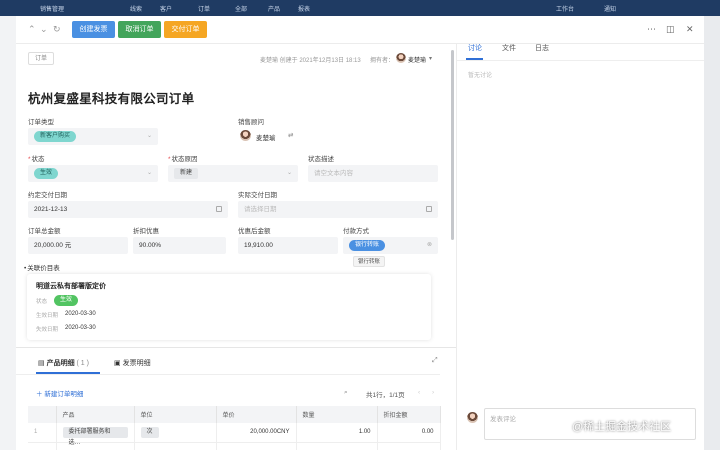  What do you see at coordinates (132, 363) in the screenshot?
I see `tab-invoices: ▣ 发票明细` at bounding box center [132, 363].